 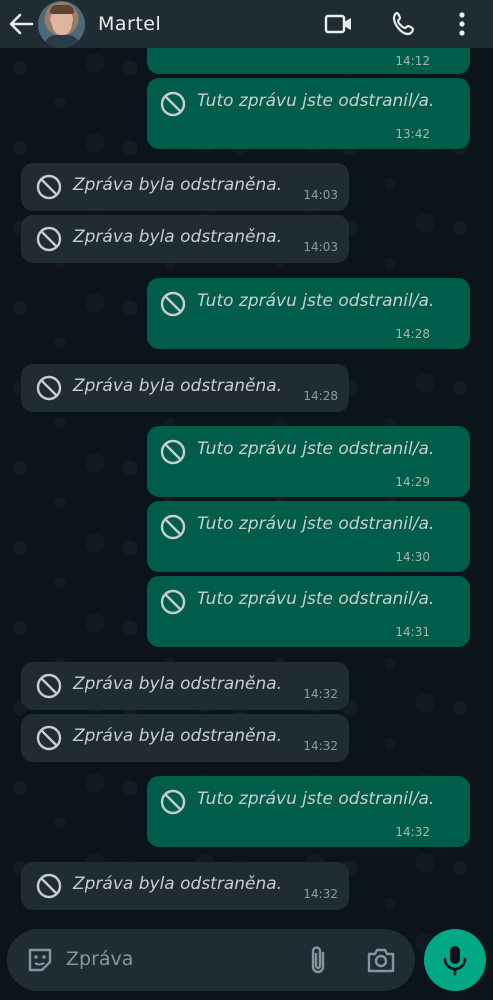 What do you see at coordinates (308, 811) in the screenshot?
I see `outgoing-message: Tuto zprávu jste odstranil/a. 14:32` at bounding box center [308, 811].